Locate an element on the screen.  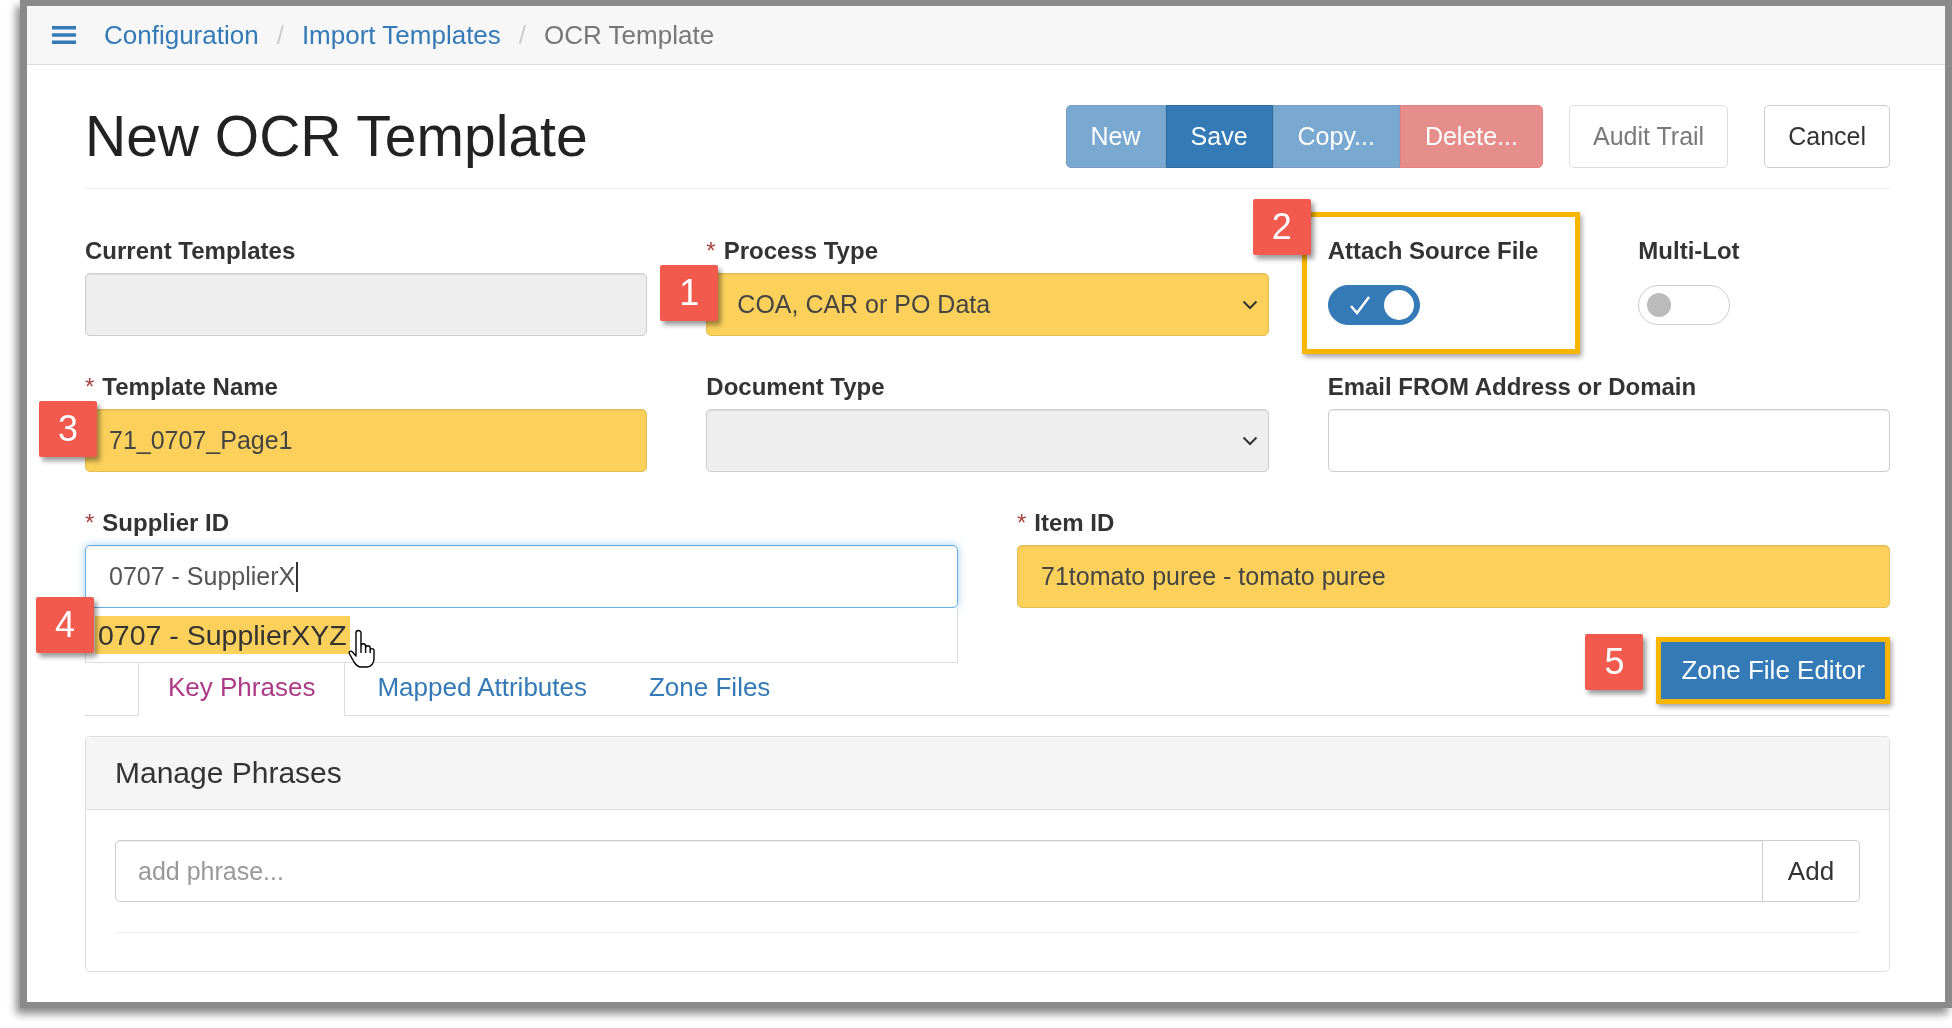
input-field is located at coordinates (1608, 440).